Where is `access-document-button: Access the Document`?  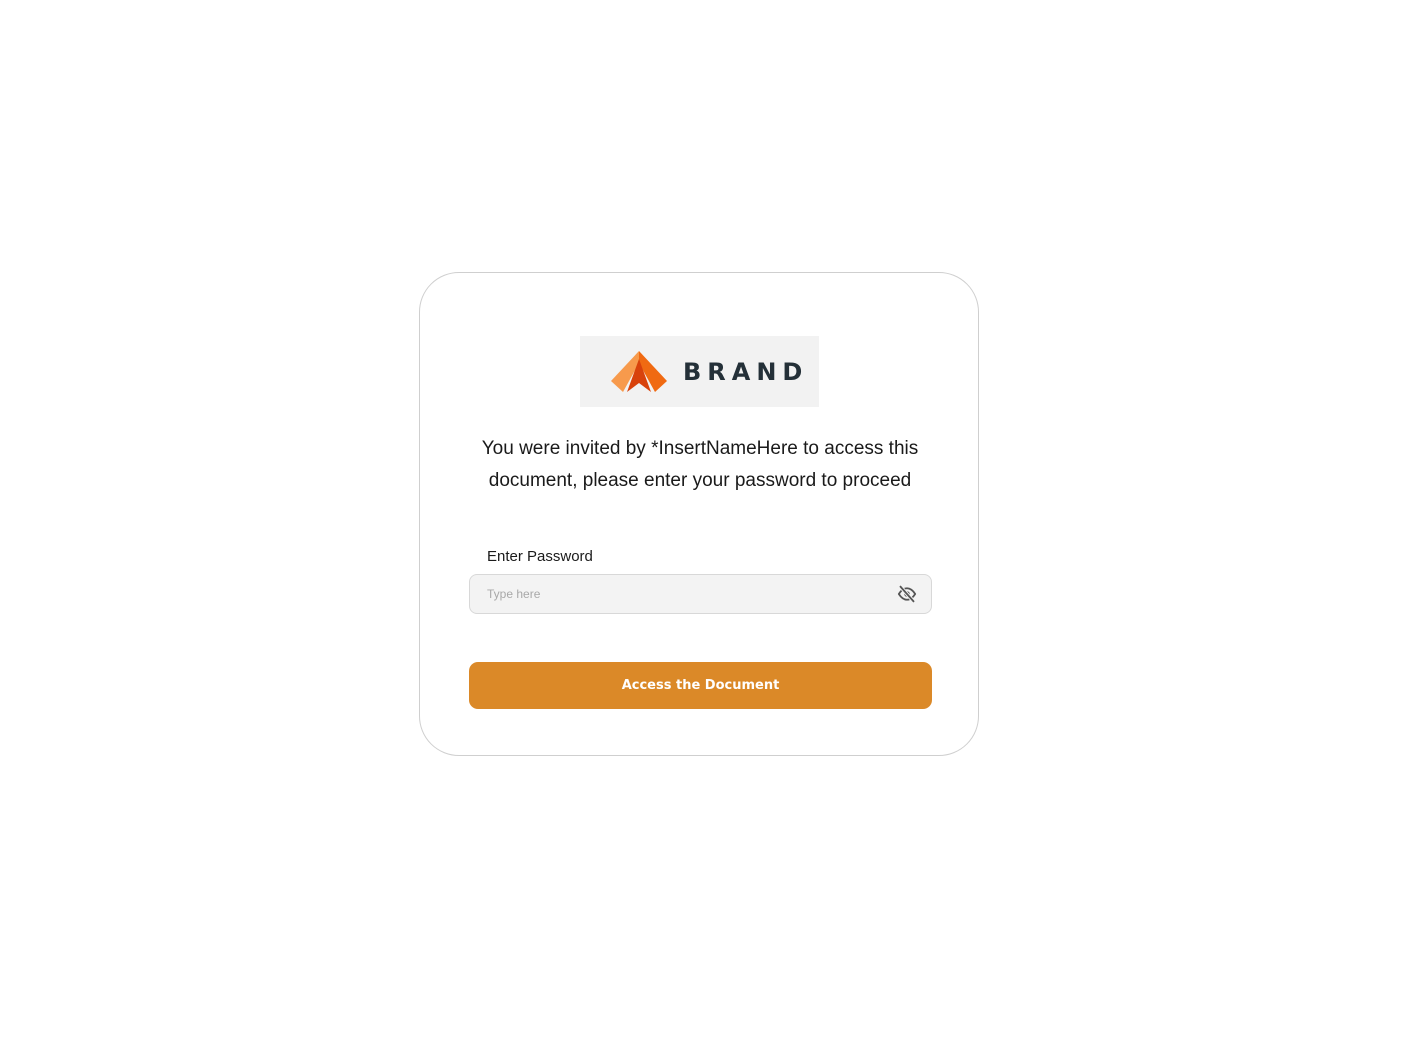
access-document-button: Access the Document is located at coordinates (700, 685).